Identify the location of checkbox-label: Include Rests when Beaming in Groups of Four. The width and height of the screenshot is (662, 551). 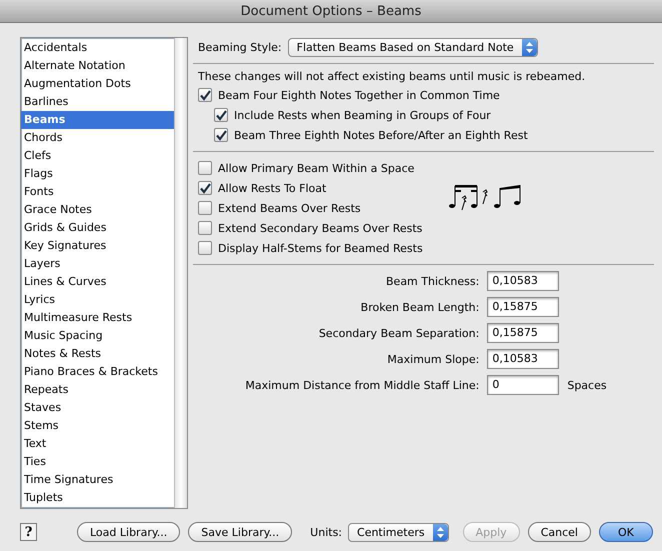
(362, 115).